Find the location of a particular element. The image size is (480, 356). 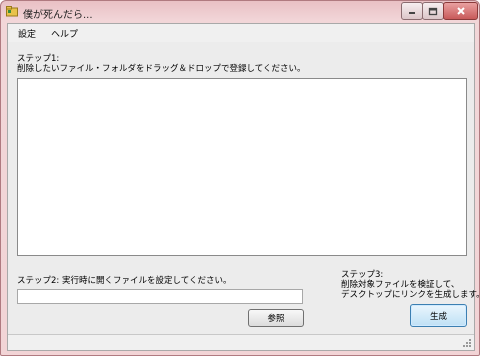

browse-button: 参照 is located at coordinates (276, 318).